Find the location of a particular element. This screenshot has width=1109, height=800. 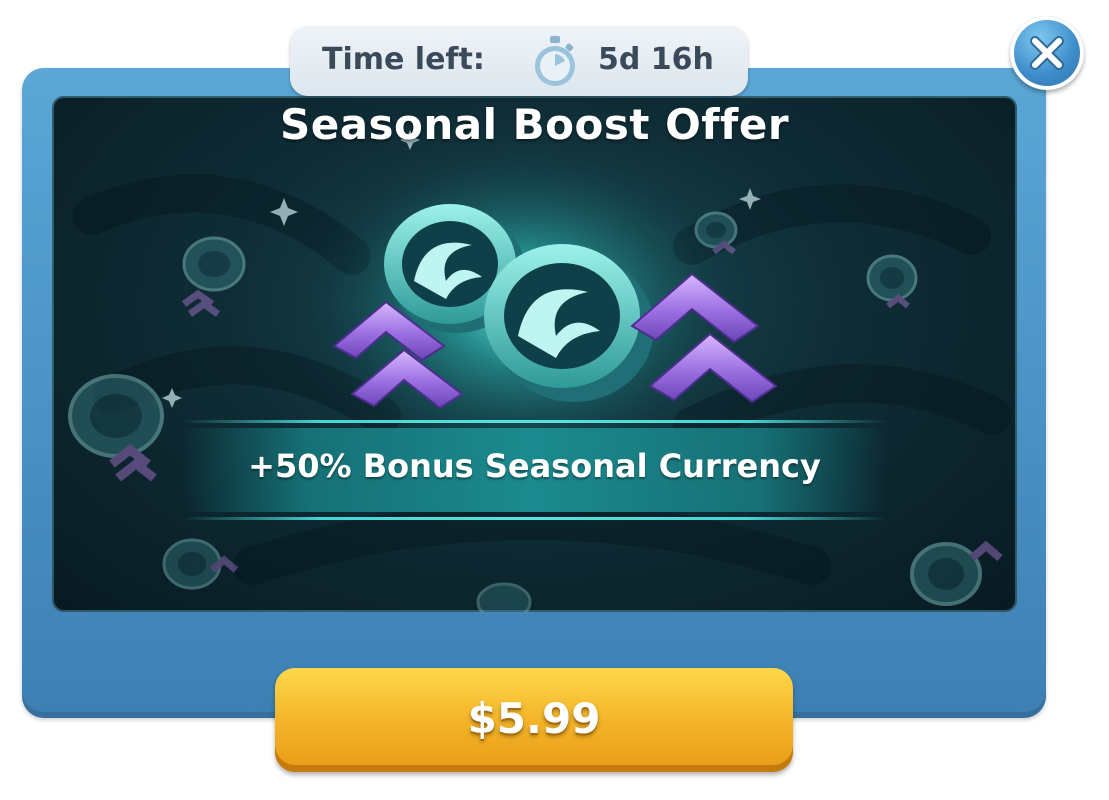

price-label: $5.99 is located at coordinates (534, 718).